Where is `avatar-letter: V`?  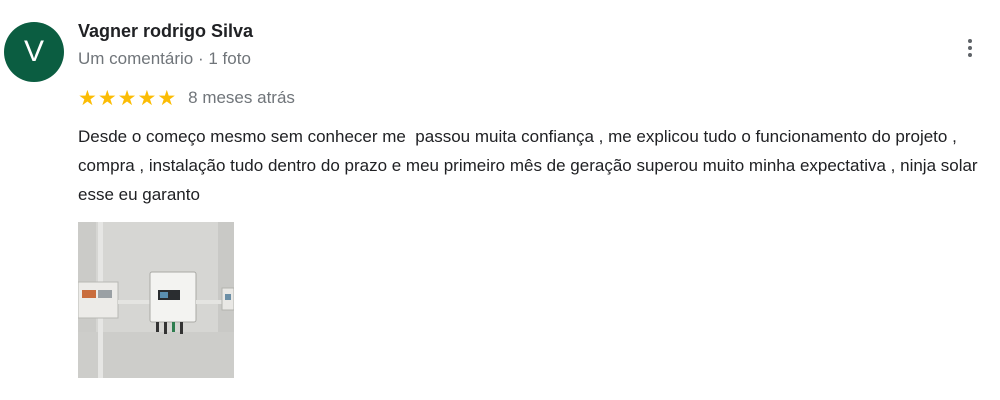 avatar-letter: V is located at coordinates (33, 51).